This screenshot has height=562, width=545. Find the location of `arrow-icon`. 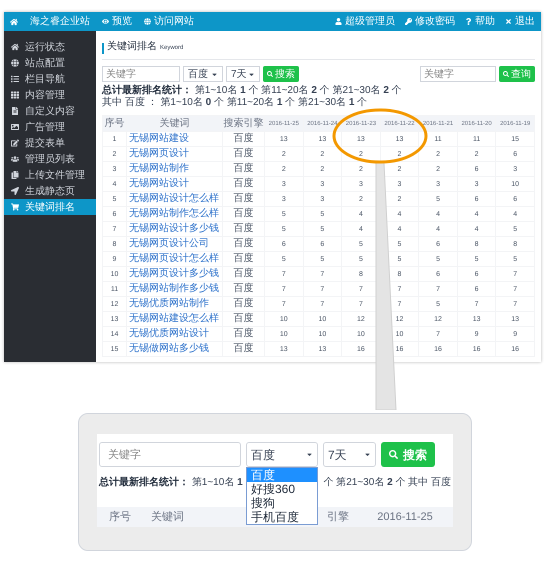

arrow-icon is located at coordinates (15, 191).